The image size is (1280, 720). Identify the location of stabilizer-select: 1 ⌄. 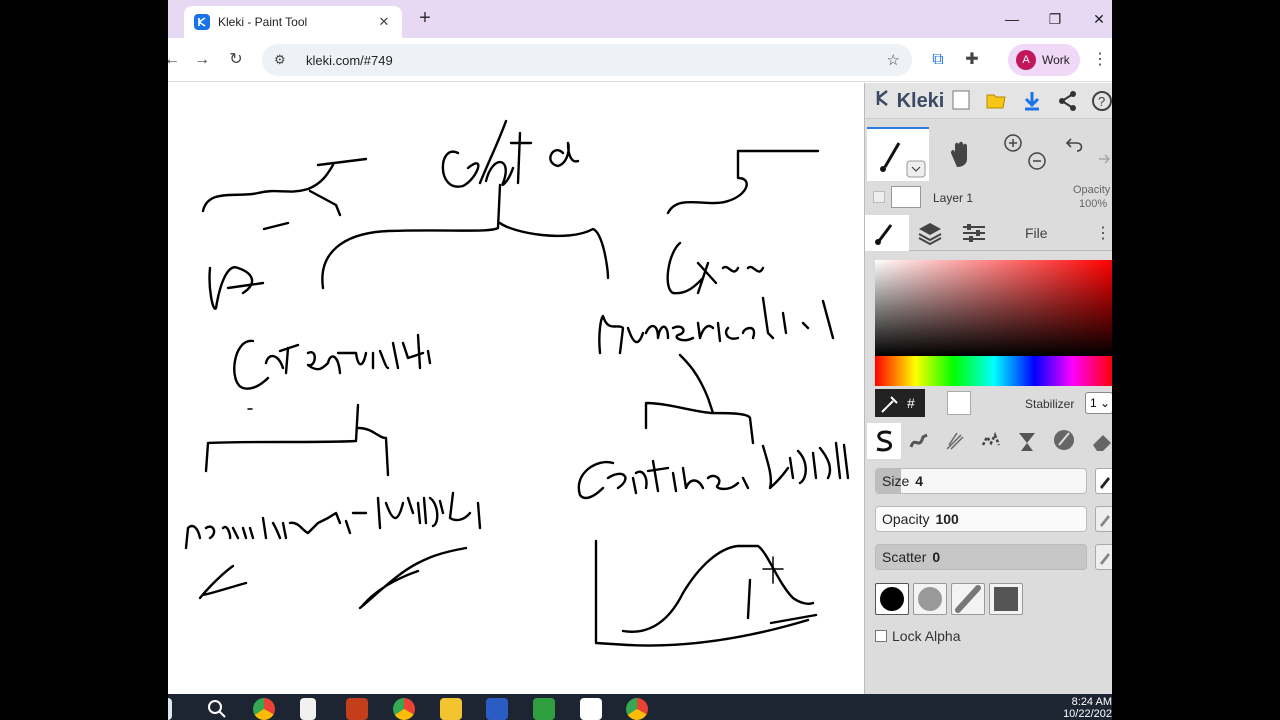
(1098, 403).